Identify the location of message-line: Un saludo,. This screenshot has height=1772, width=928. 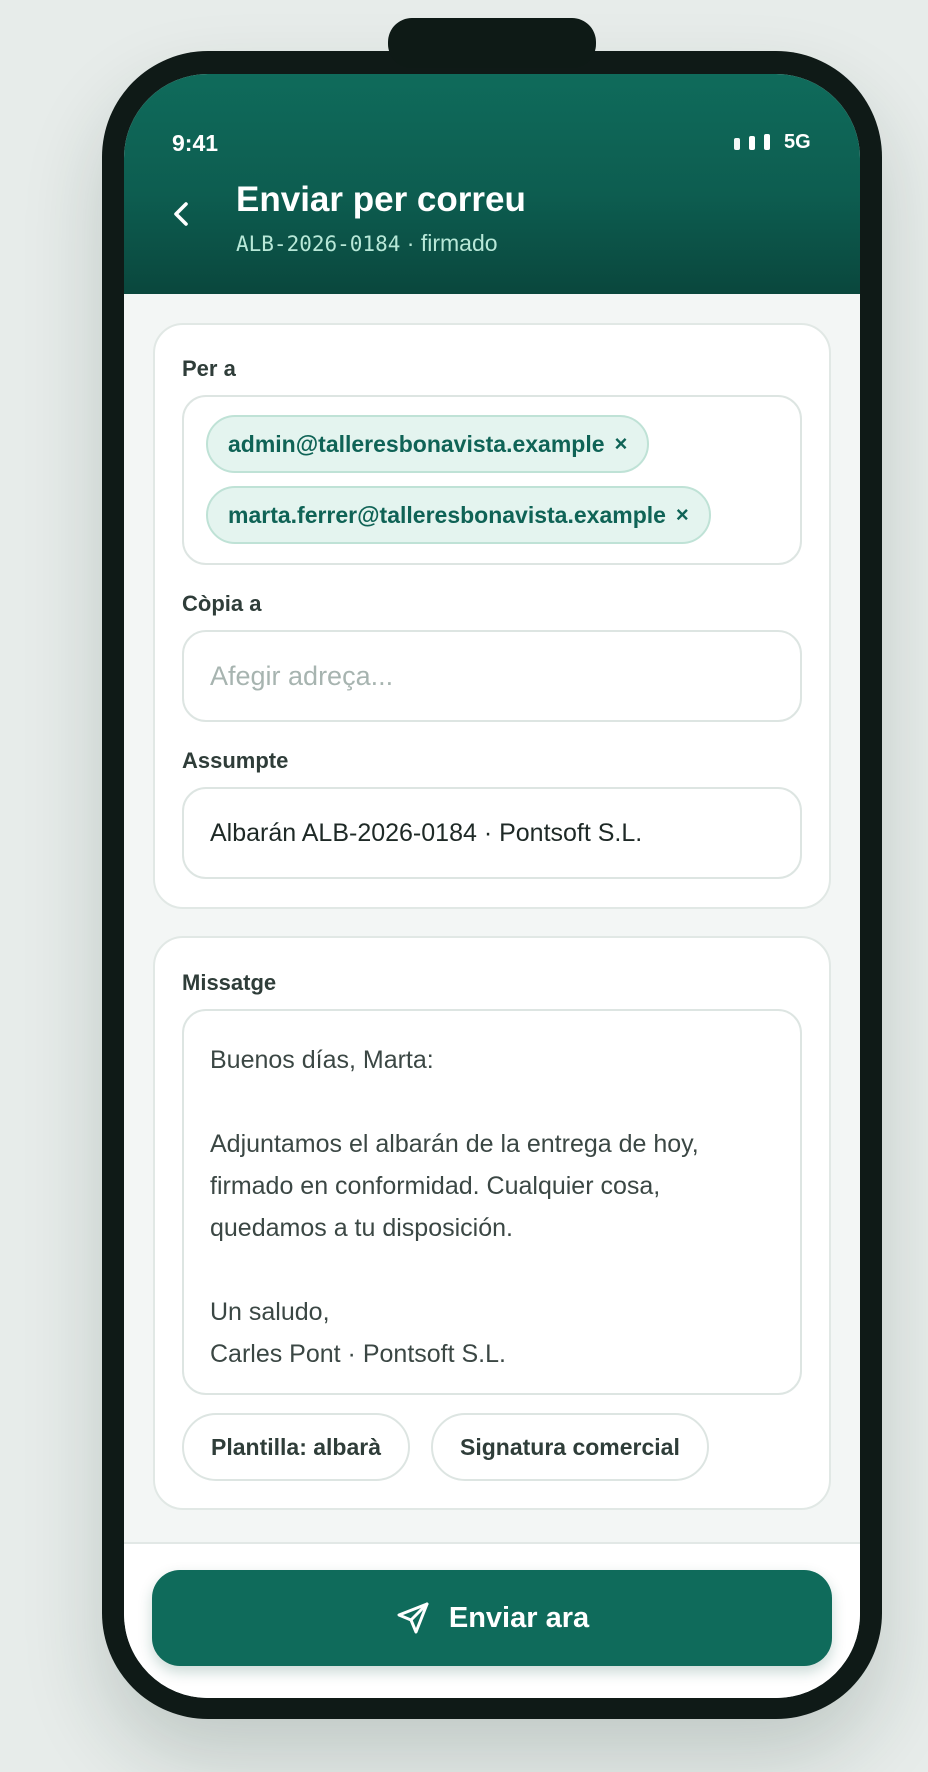
(270, 1312).